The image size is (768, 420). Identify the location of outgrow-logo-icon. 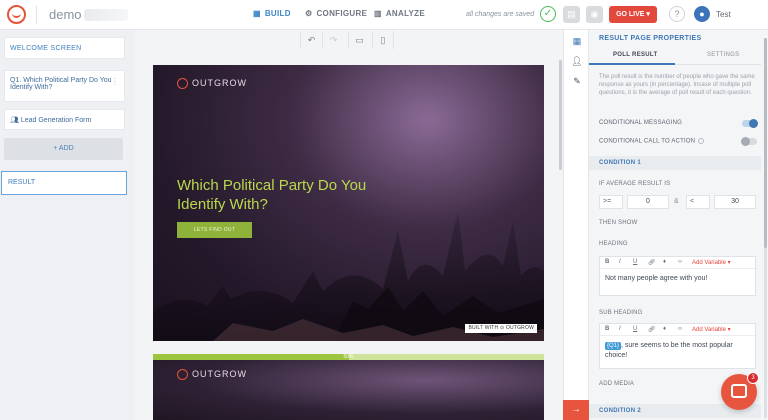
(16, 14).